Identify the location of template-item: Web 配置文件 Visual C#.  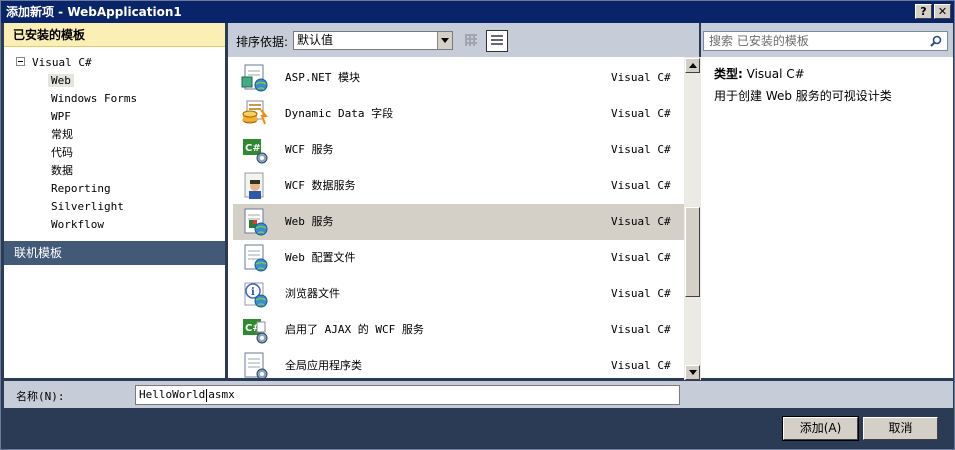
(458, 258).